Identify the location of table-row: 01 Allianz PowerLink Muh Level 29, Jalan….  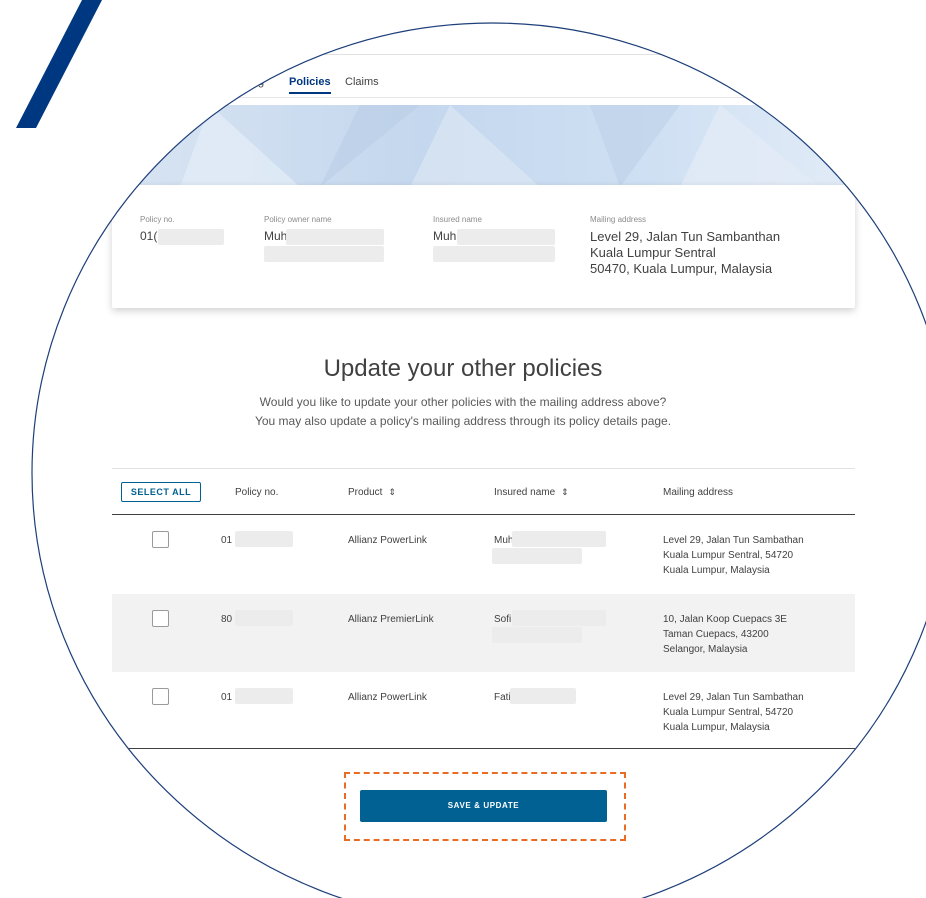
(483, 554).